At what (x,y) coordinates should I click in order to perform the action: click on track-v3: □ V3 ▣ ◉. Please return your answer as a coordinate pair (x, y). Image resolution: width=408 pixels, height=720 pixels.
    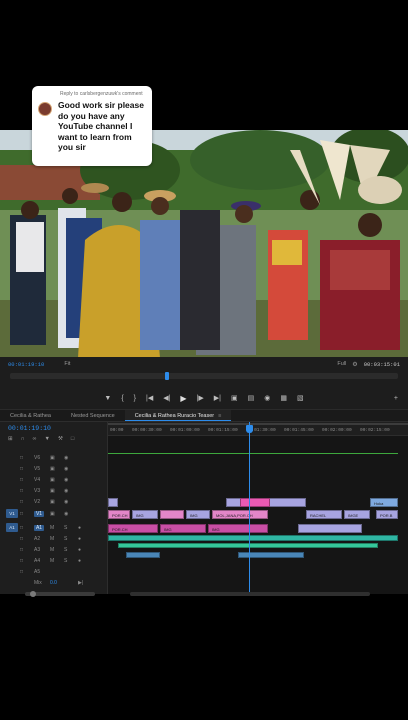
    Looking at the image, I should click on (54, 490).